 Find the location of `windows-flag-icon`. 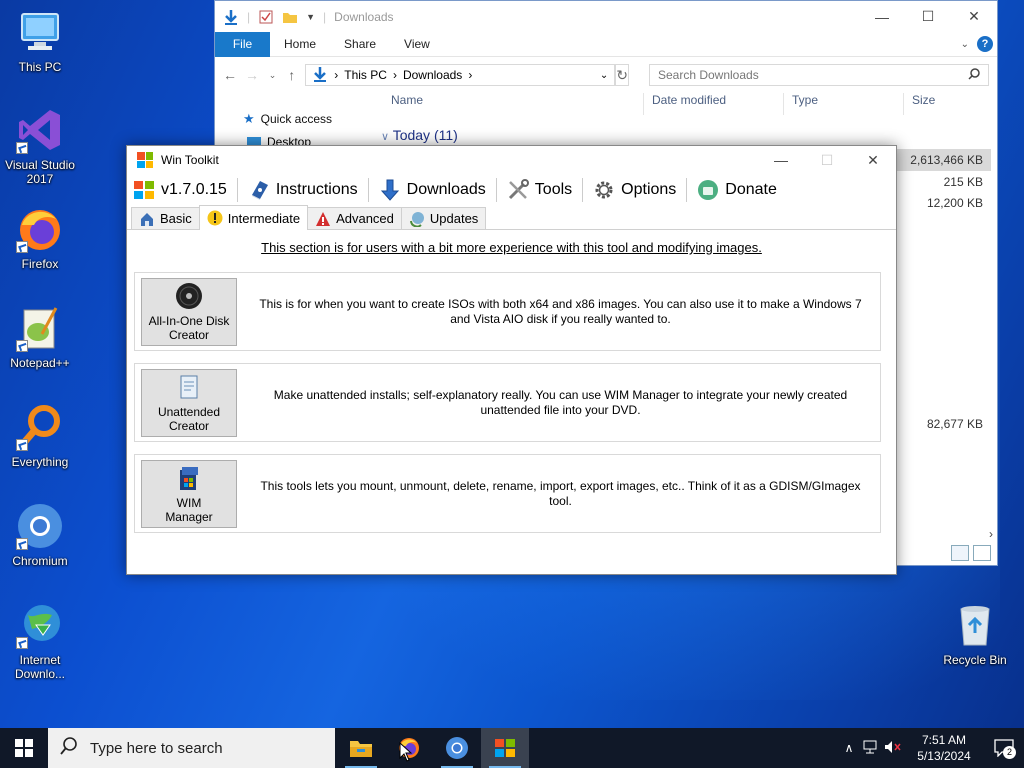

windows-flag-icon is located at coordinates (505, 748).